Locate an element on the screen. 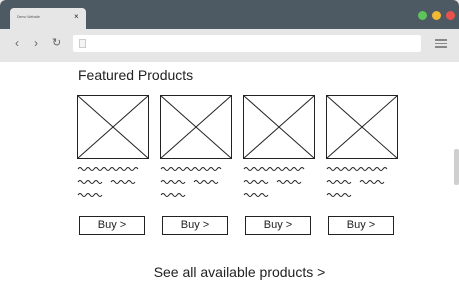  section-heading: Featured Products is located at coordinates (136, 75).